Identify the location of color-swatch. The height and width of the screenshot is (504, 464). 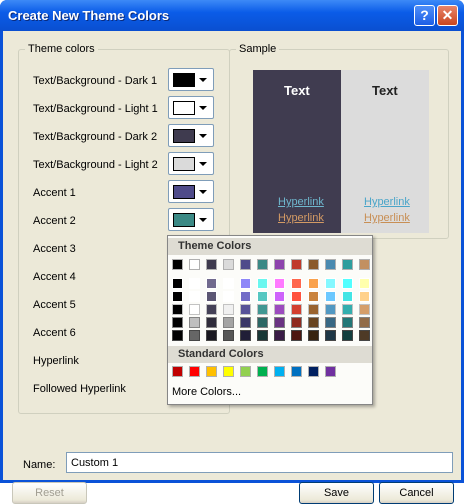
(184, 108).